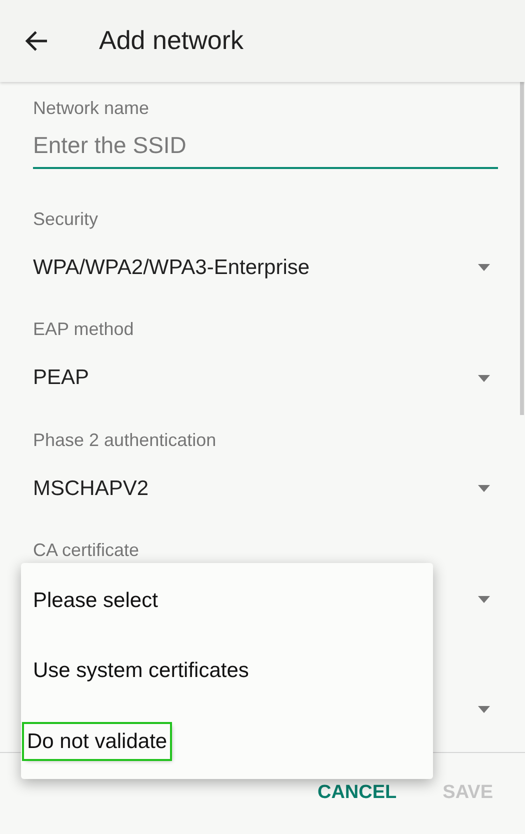 This screenshot has width=525, height=834. What do you see at coordinates (125, 440) in the screenshot?
I see `field-label: Phase 2 authentication` at bounding box center [125, 440].